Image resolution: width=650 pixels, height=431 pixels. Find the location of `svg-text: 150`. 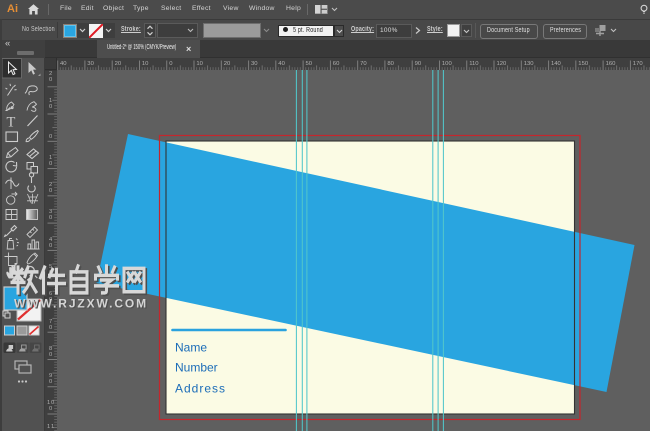

svg-text: 150 is located at coordinates (583, 64).